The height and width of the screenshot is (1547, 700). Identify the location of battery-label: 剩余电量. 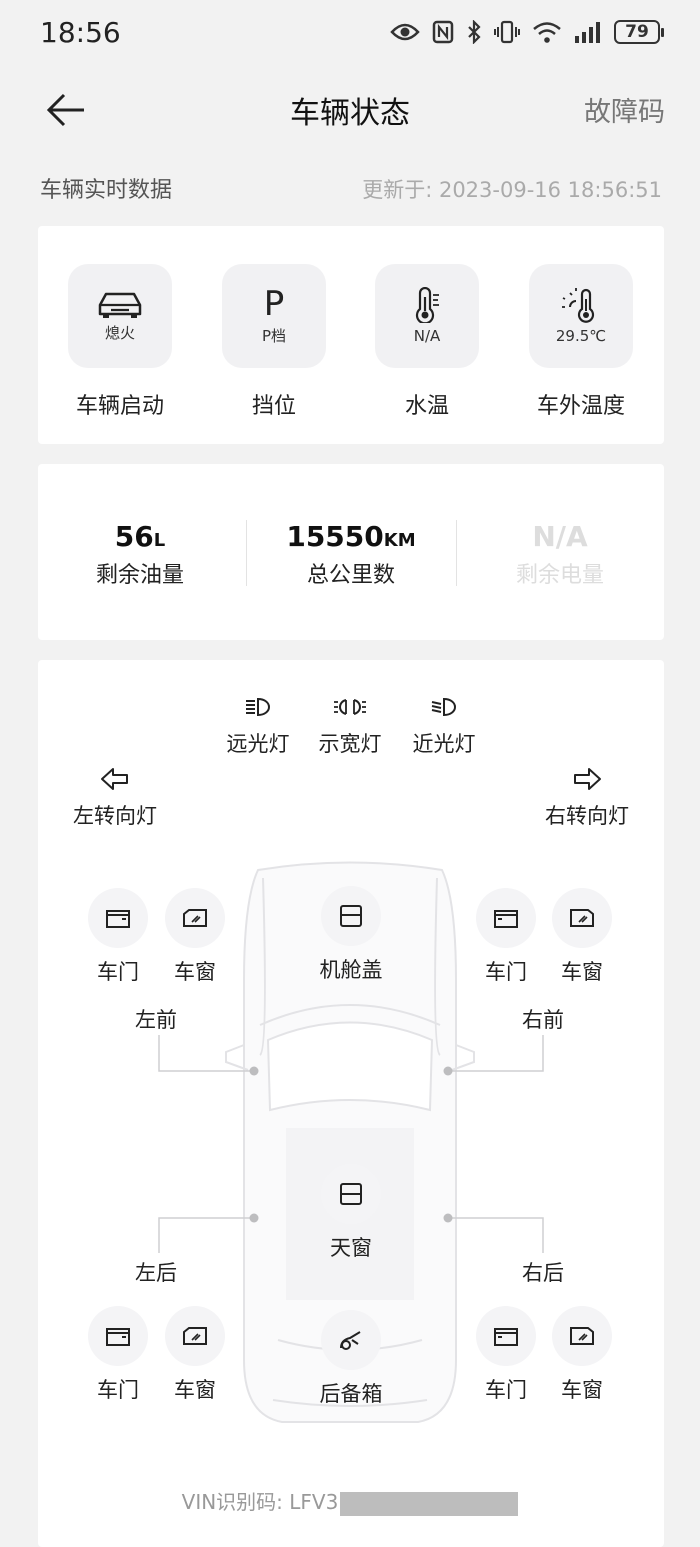
(559, 575).